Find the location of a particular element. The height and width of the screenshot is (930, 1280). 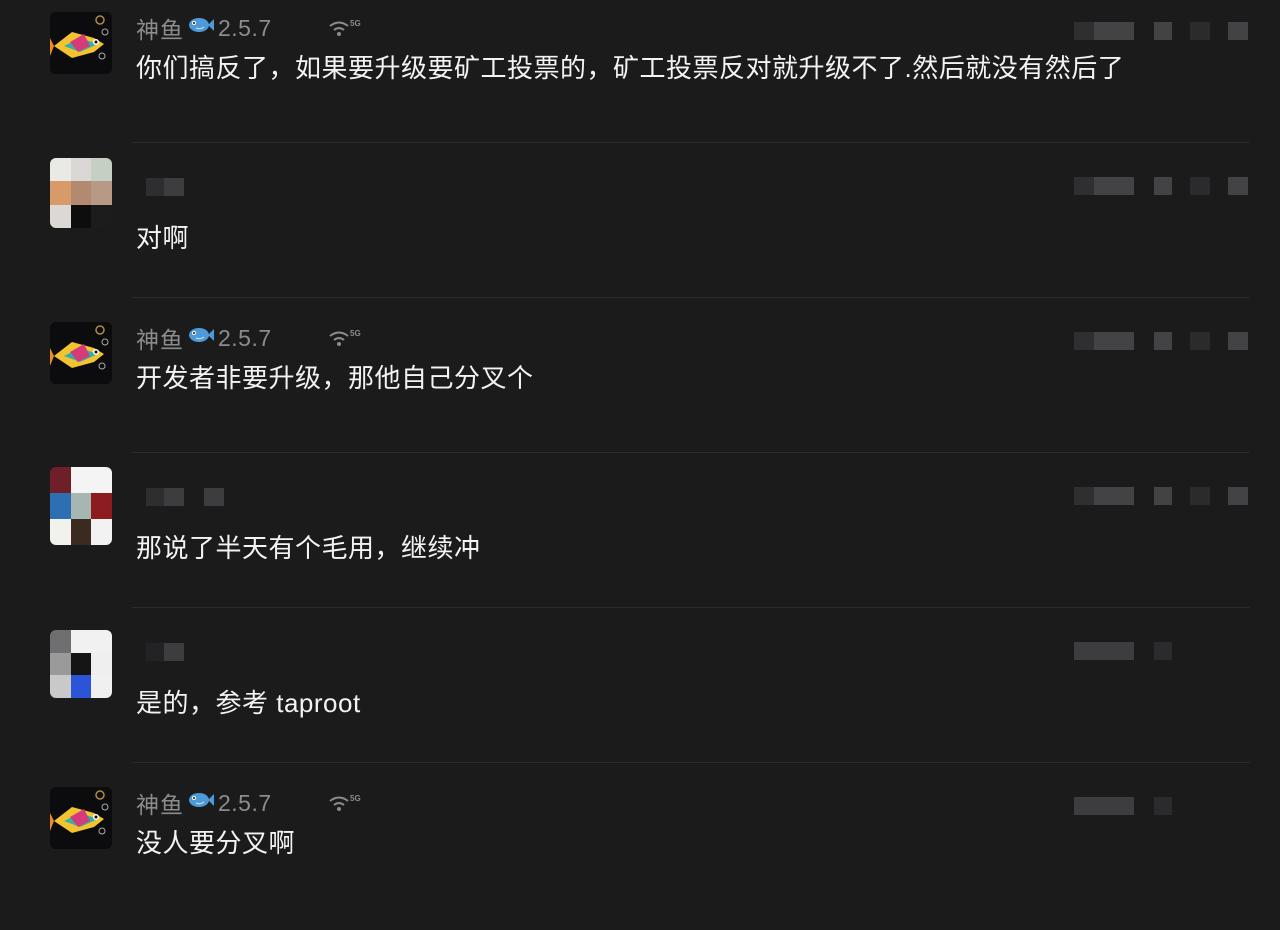

comment-text: 没人要分叉啊 is located at coordinates (216, 843).